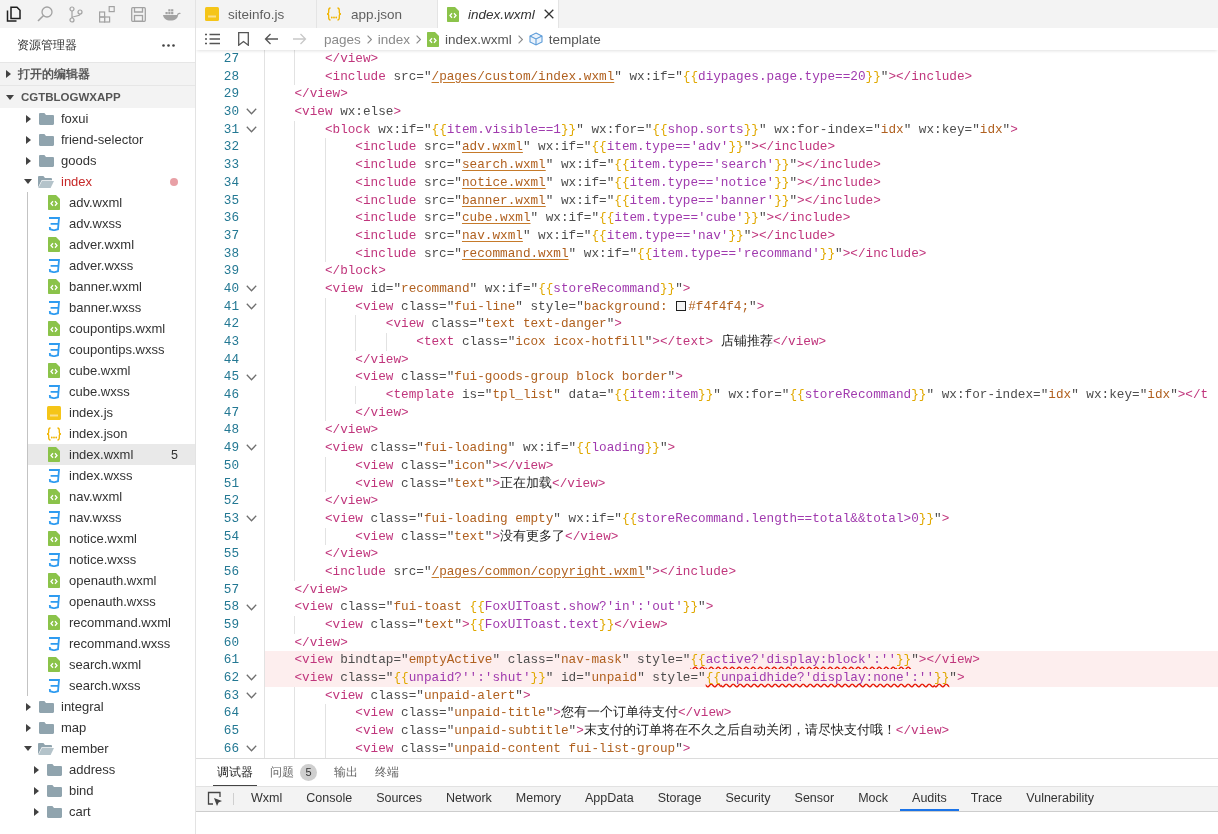 This screenshot has height=834, width=1218. I want to click on tree-item: integral, so click(97, 706).